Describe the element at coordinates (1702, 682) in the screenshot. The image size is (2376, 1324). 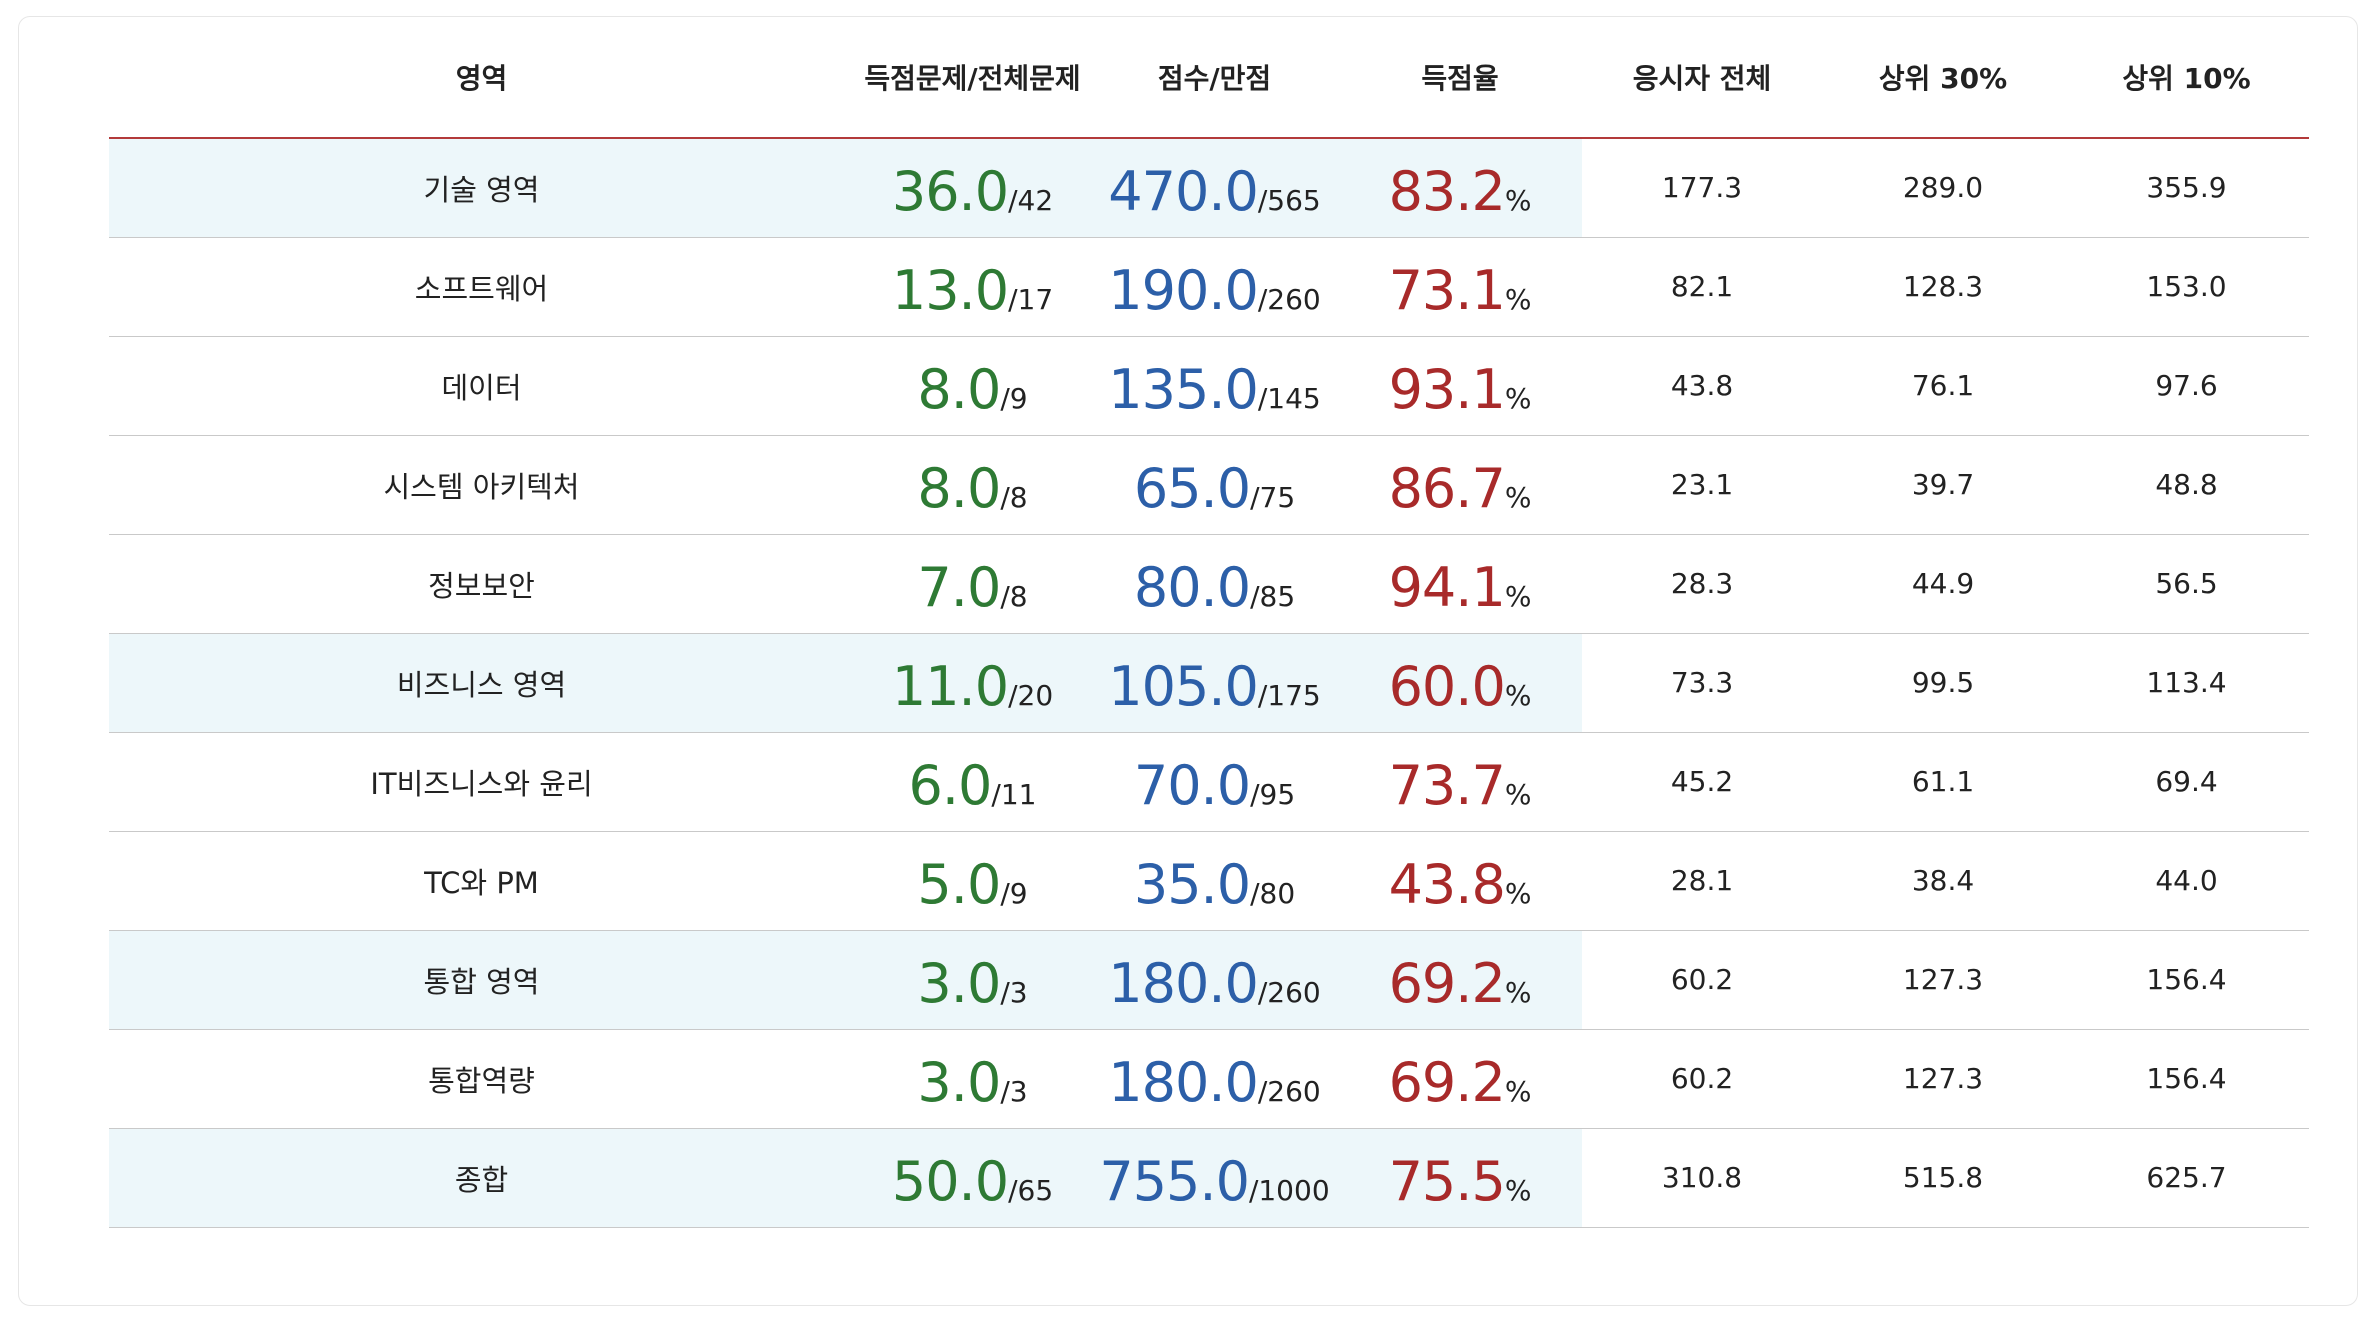
I see `all-examinees-value: 73.3` at that location.